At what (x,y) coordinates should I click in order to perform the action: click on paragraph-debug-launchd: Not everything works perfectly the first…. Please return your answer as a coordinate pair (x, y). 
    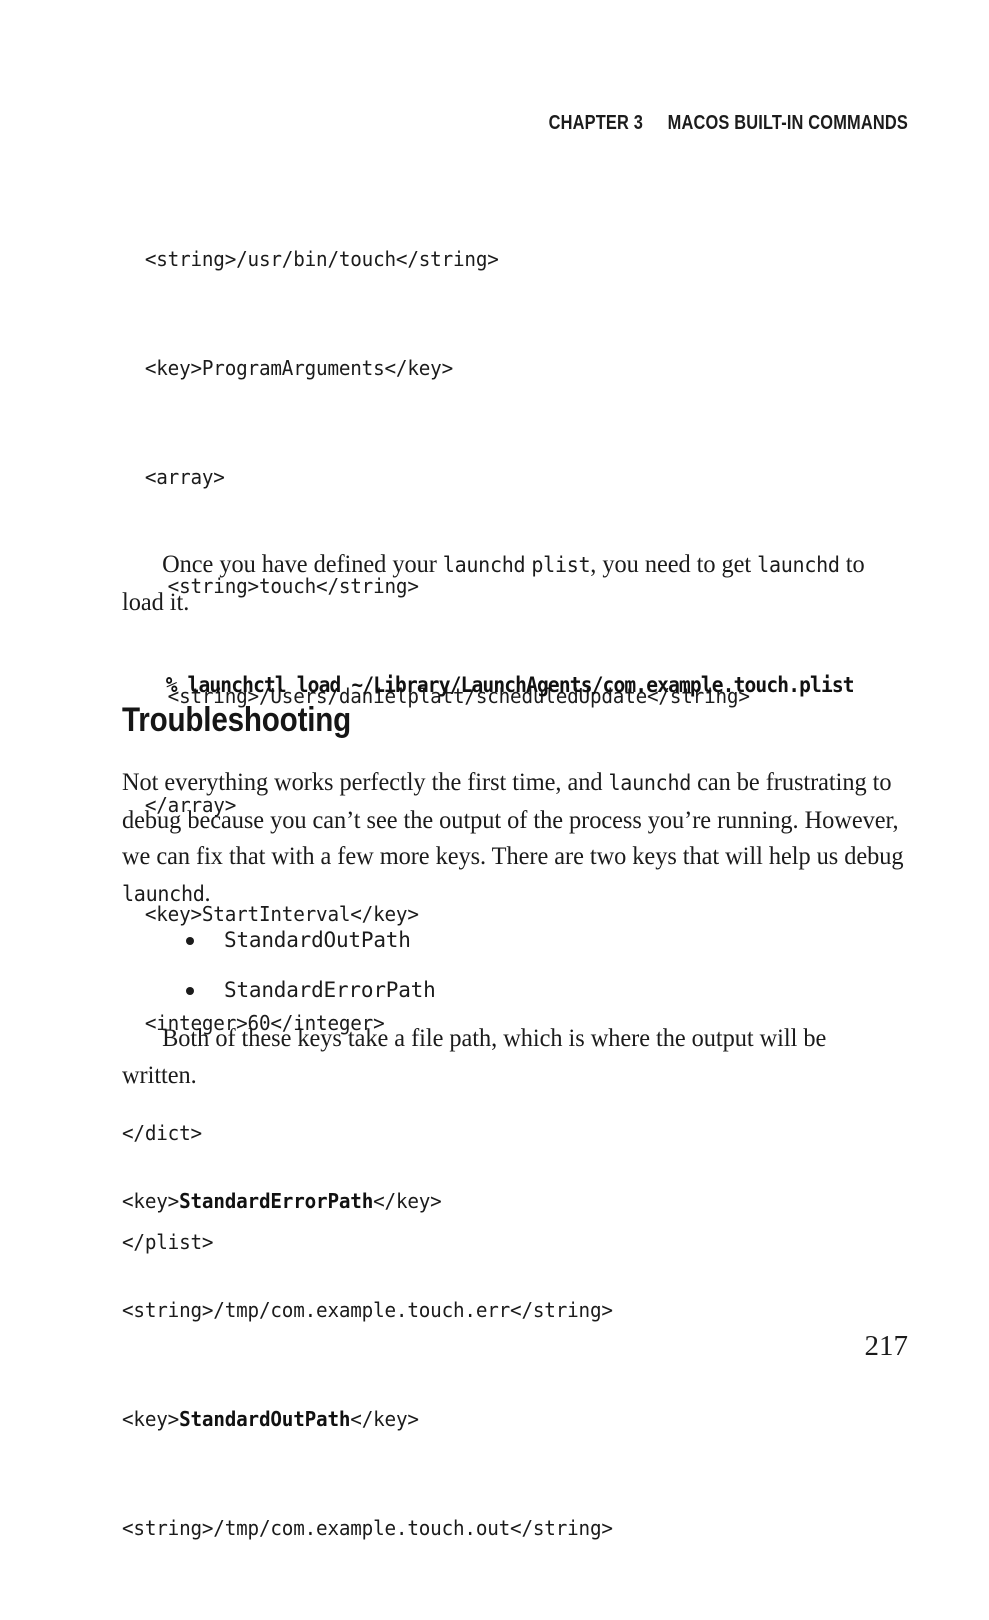
    Looking at the image, I should click on (513, 838).